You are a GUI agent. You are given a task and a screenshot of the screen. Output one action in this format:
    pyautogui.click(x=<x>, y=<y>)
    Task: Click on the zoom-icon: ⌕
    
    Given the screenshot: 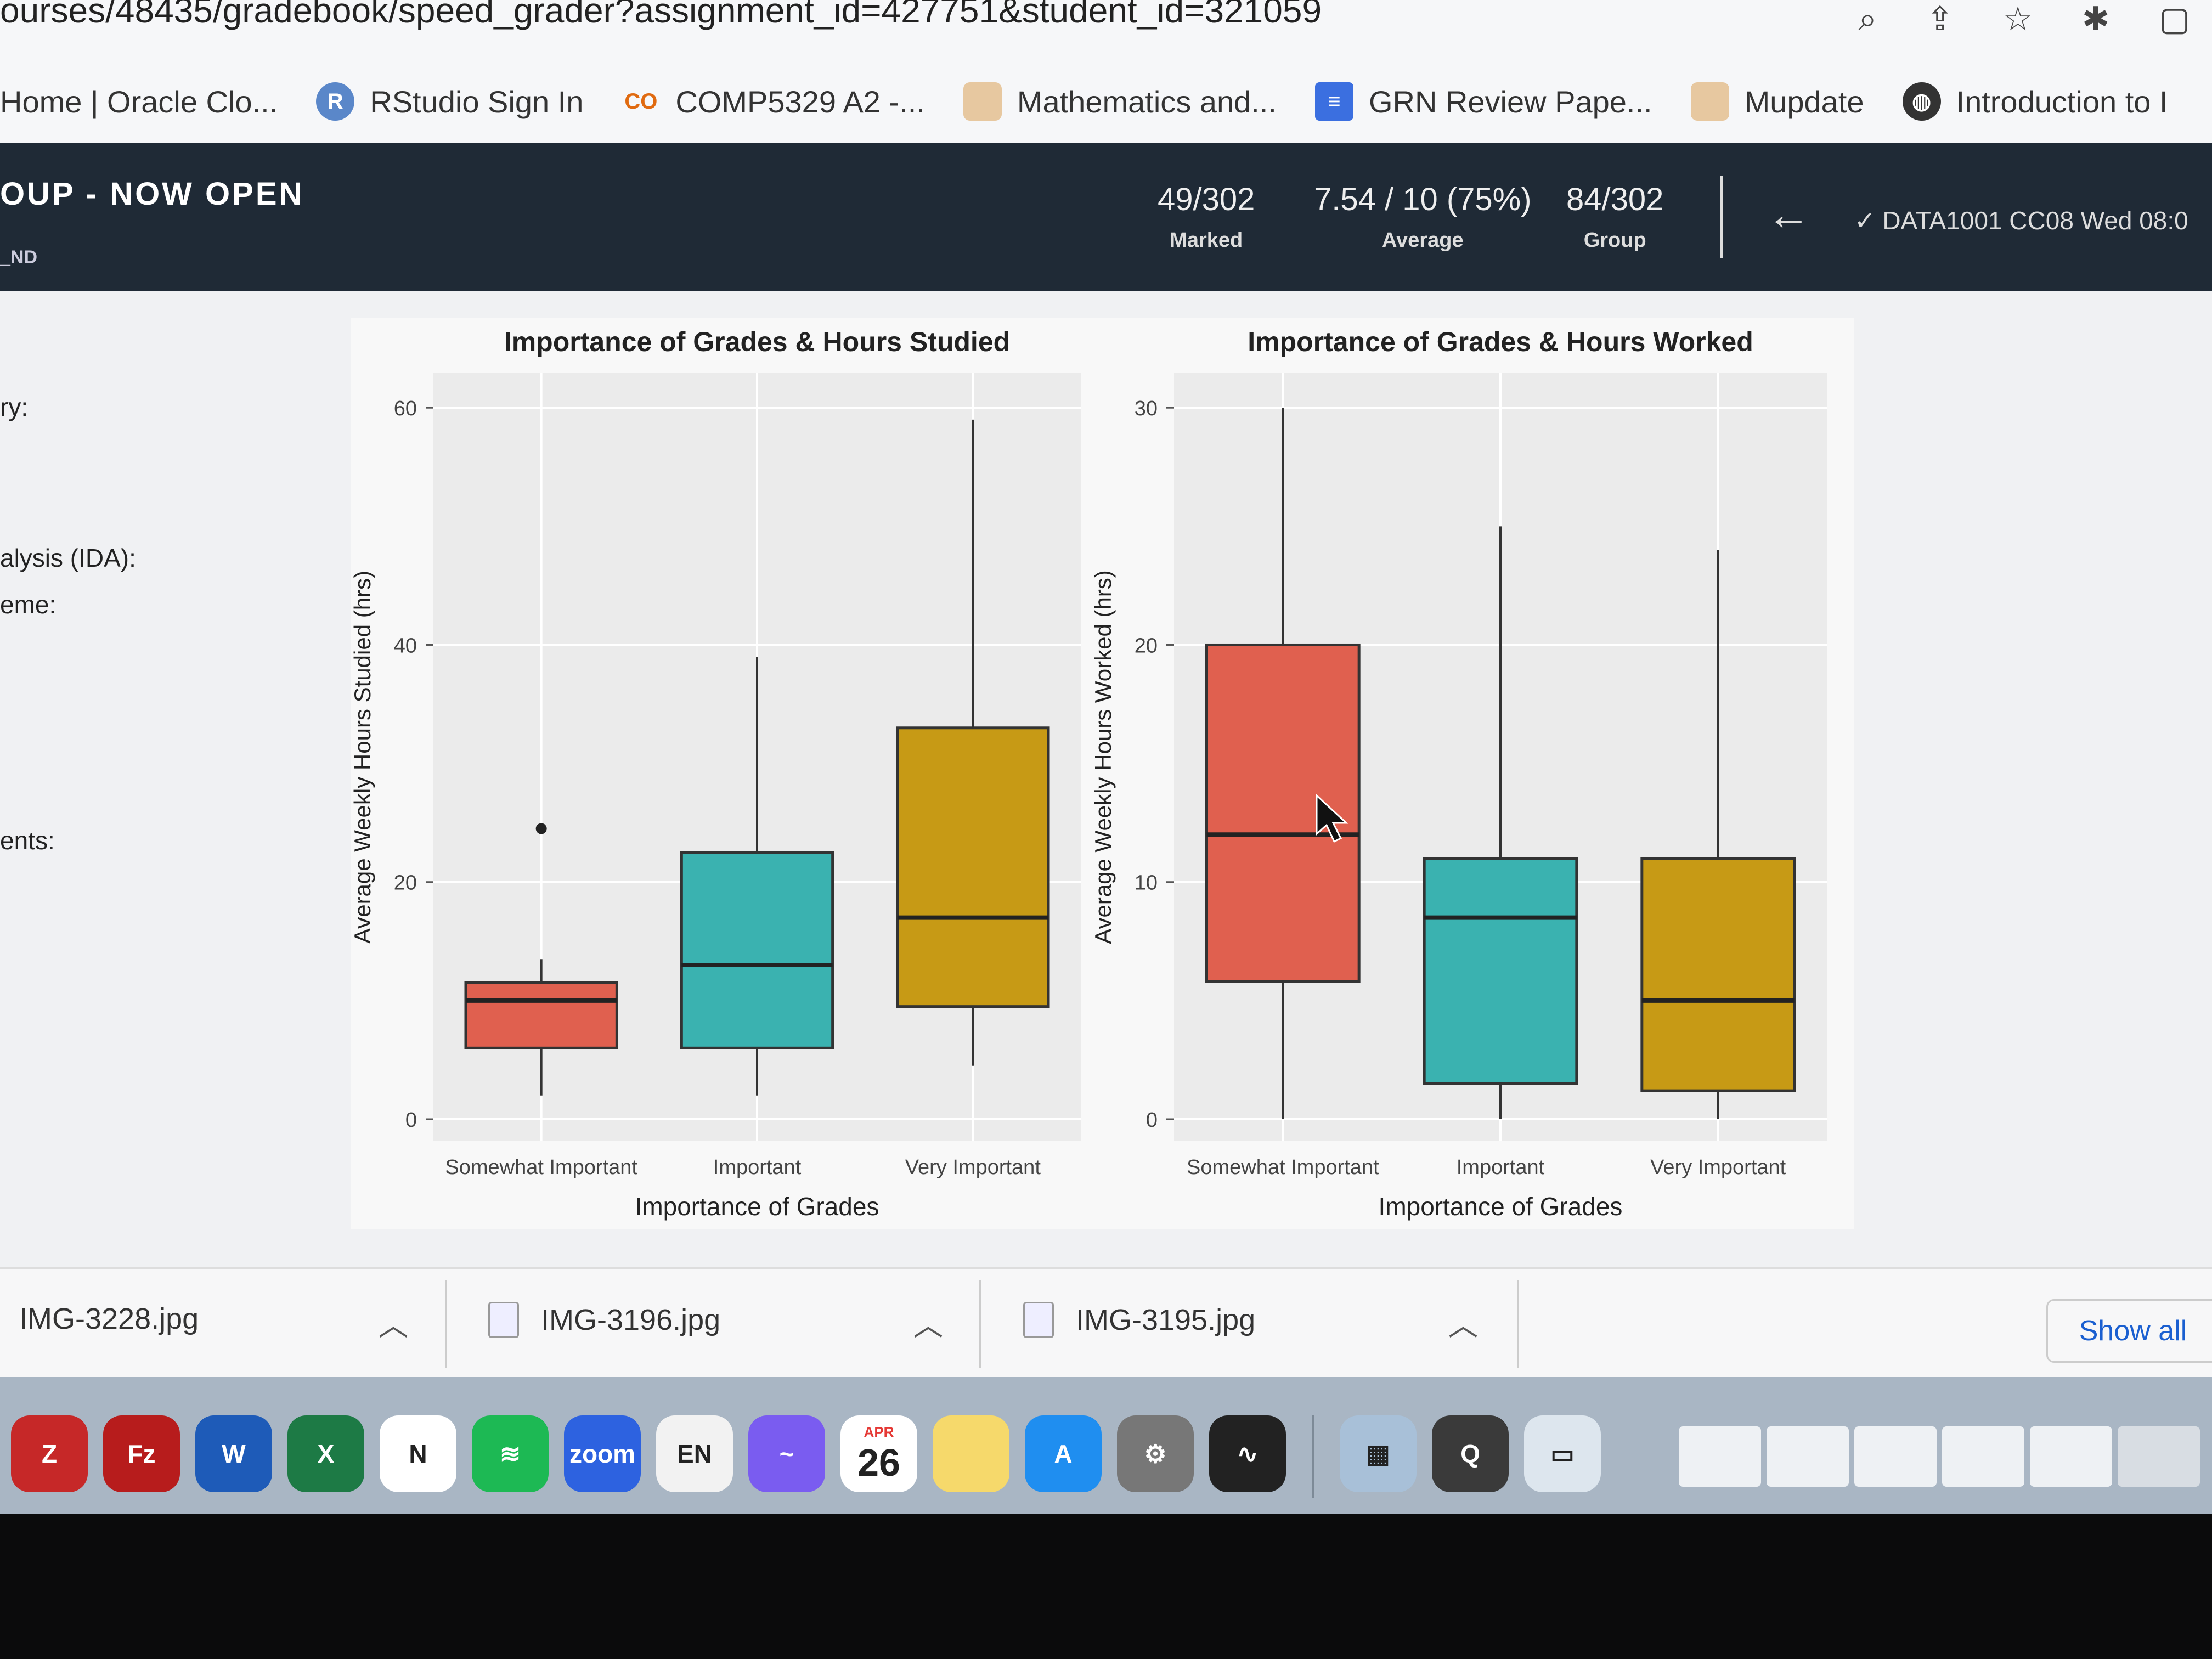 What is the action you would take?
    pyautogui.click(x=1868, y=19)
    